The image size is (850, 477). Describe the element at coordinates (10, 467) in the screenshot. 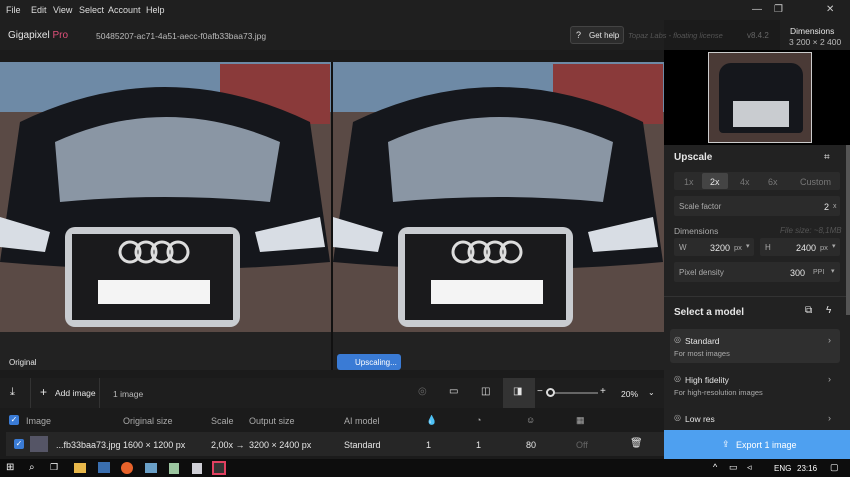

I see `windows-start-icon: ⊞` at that location.